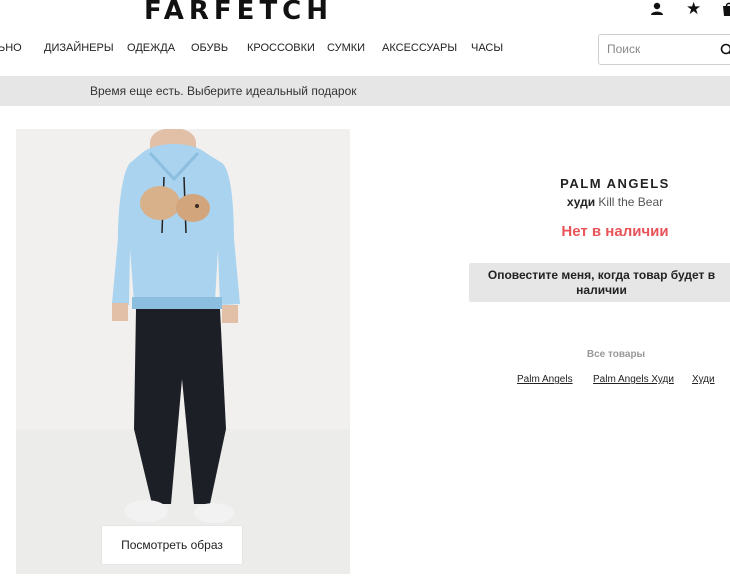  What do you see at coordinates (631, 202) in the screenshot?
I see `product-name: Kill the Bear` at bounding box center [631, 202].